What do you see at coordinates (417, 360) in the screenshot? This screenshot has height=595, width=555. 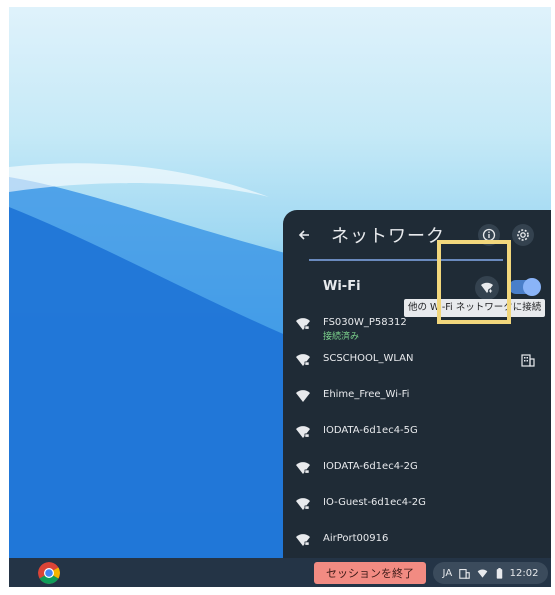 I see `network-item: SCSCHOOL_WLAN` at bounding box center [417, 360].